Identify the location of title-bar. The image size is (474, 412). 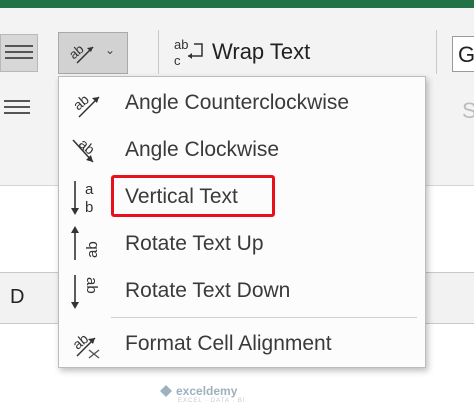
(237, 4).